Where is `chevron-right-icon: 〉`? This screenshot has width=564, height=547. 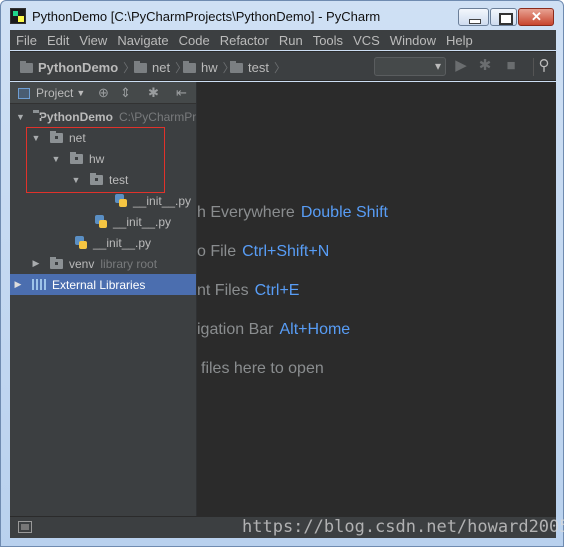
chevron-right-icon: 〉 is located at coordinates (279, 68).